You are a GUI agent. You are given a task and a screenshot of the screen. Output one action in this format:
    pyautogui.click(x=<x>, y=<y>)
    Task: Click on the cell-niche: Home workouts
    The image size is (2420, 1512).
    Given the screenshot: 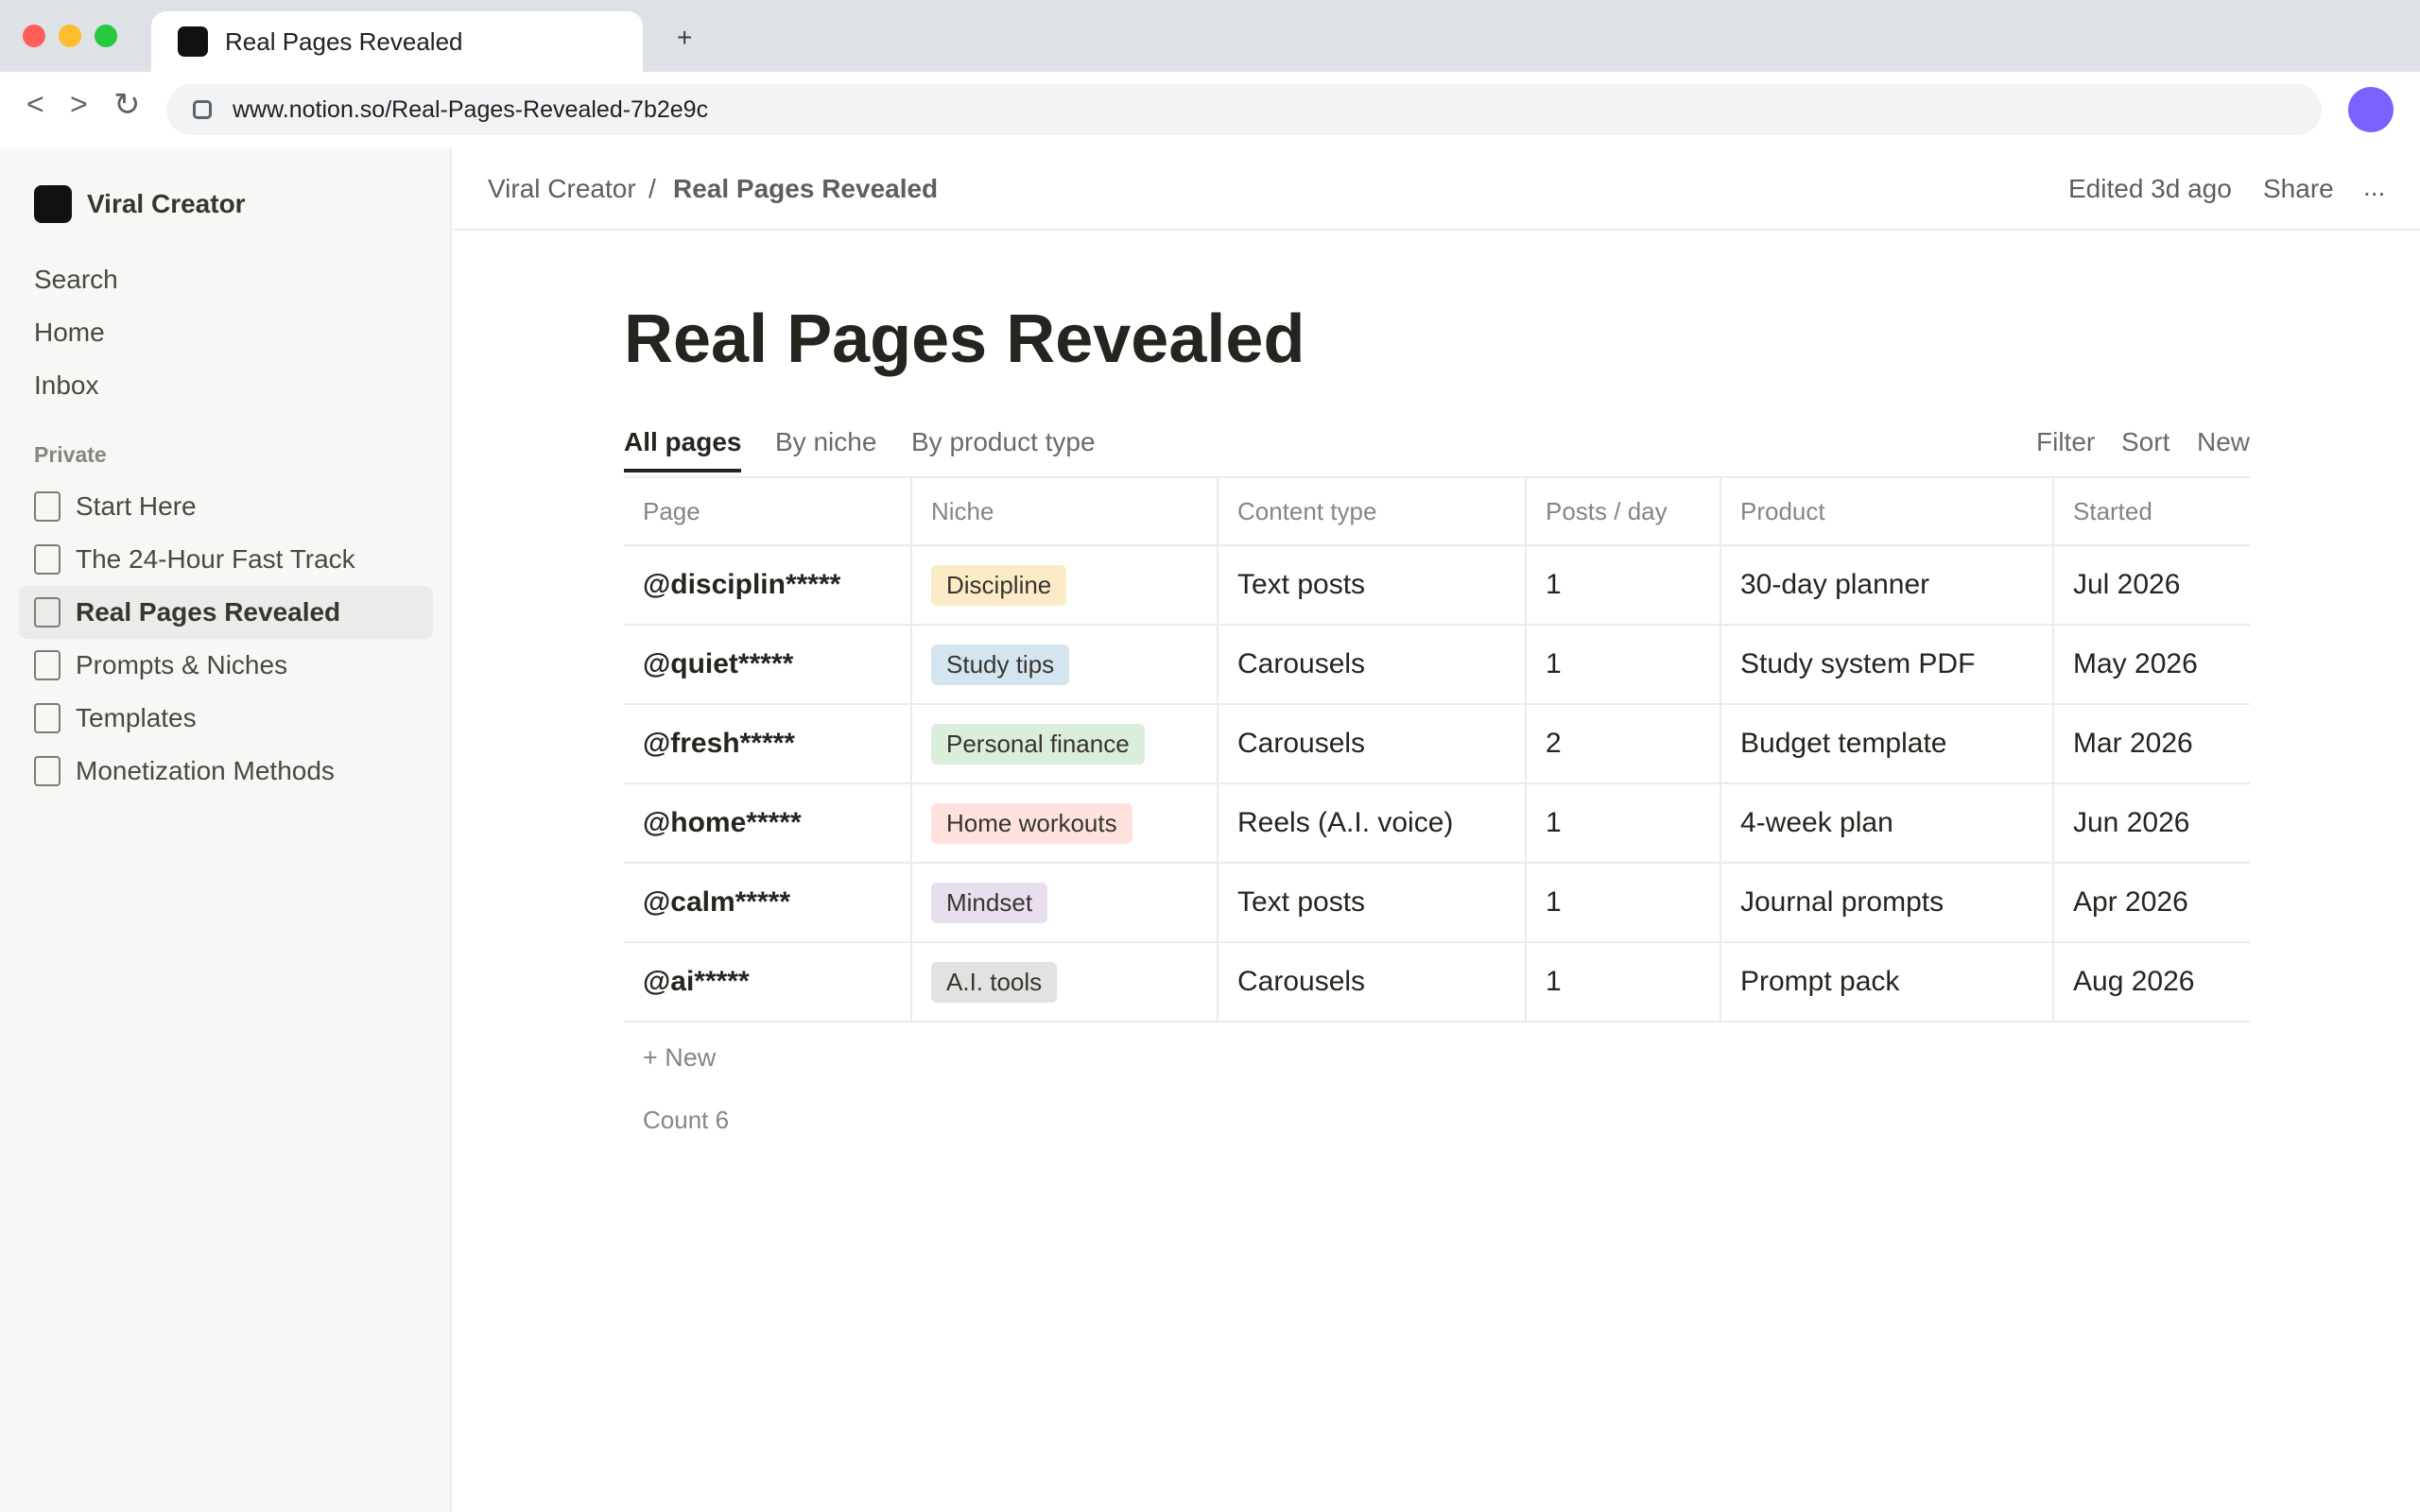 What is the action you would take?
    pyautogui.click(x=1064, y=823)
    